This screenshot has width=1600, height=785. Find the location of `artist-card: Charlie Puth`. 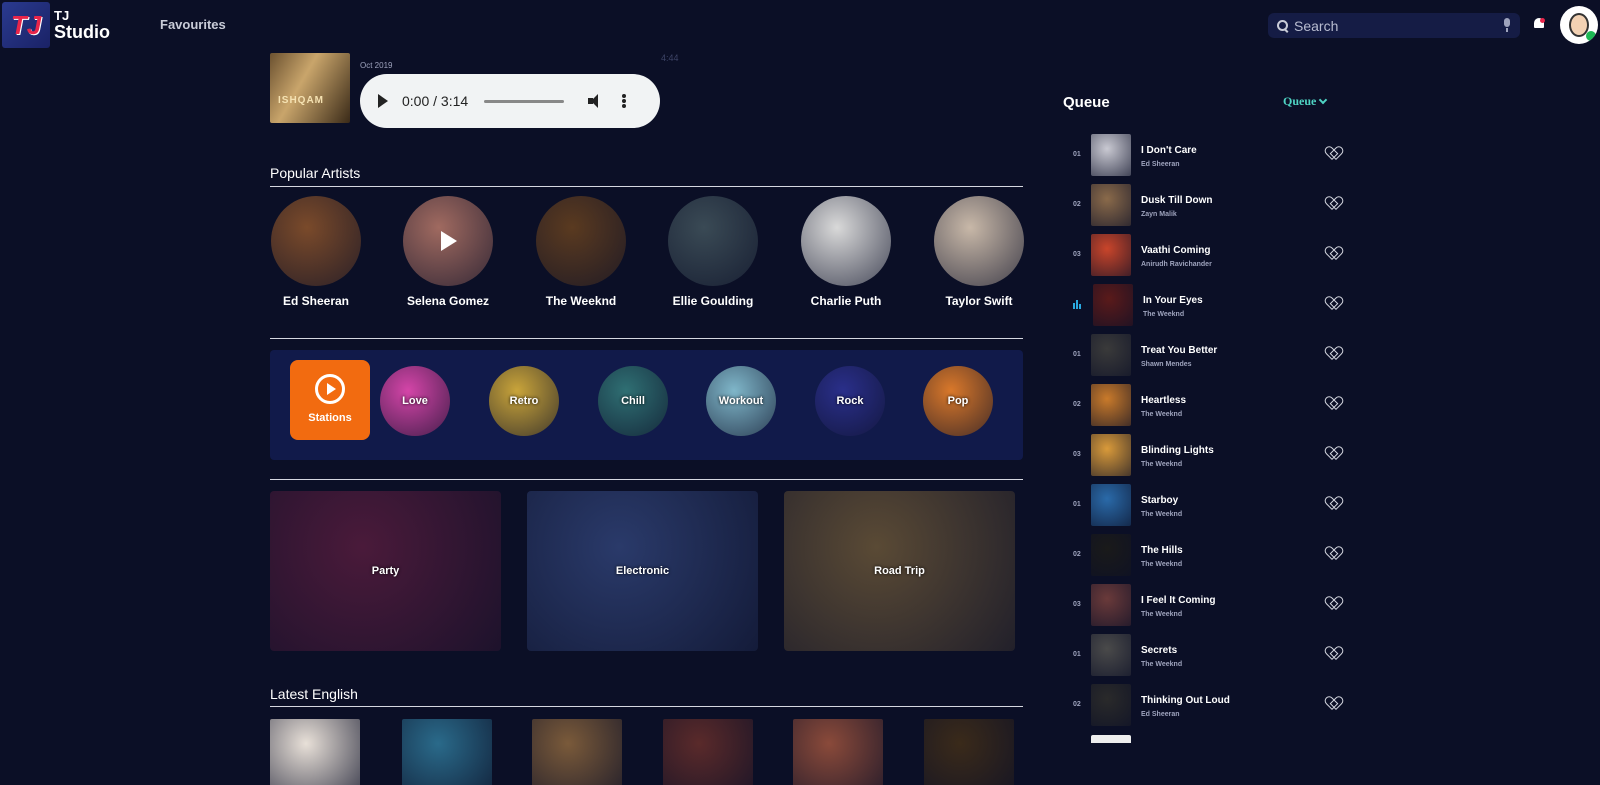

artist-card: Charlie Puth is located at coordinates (846, 252).